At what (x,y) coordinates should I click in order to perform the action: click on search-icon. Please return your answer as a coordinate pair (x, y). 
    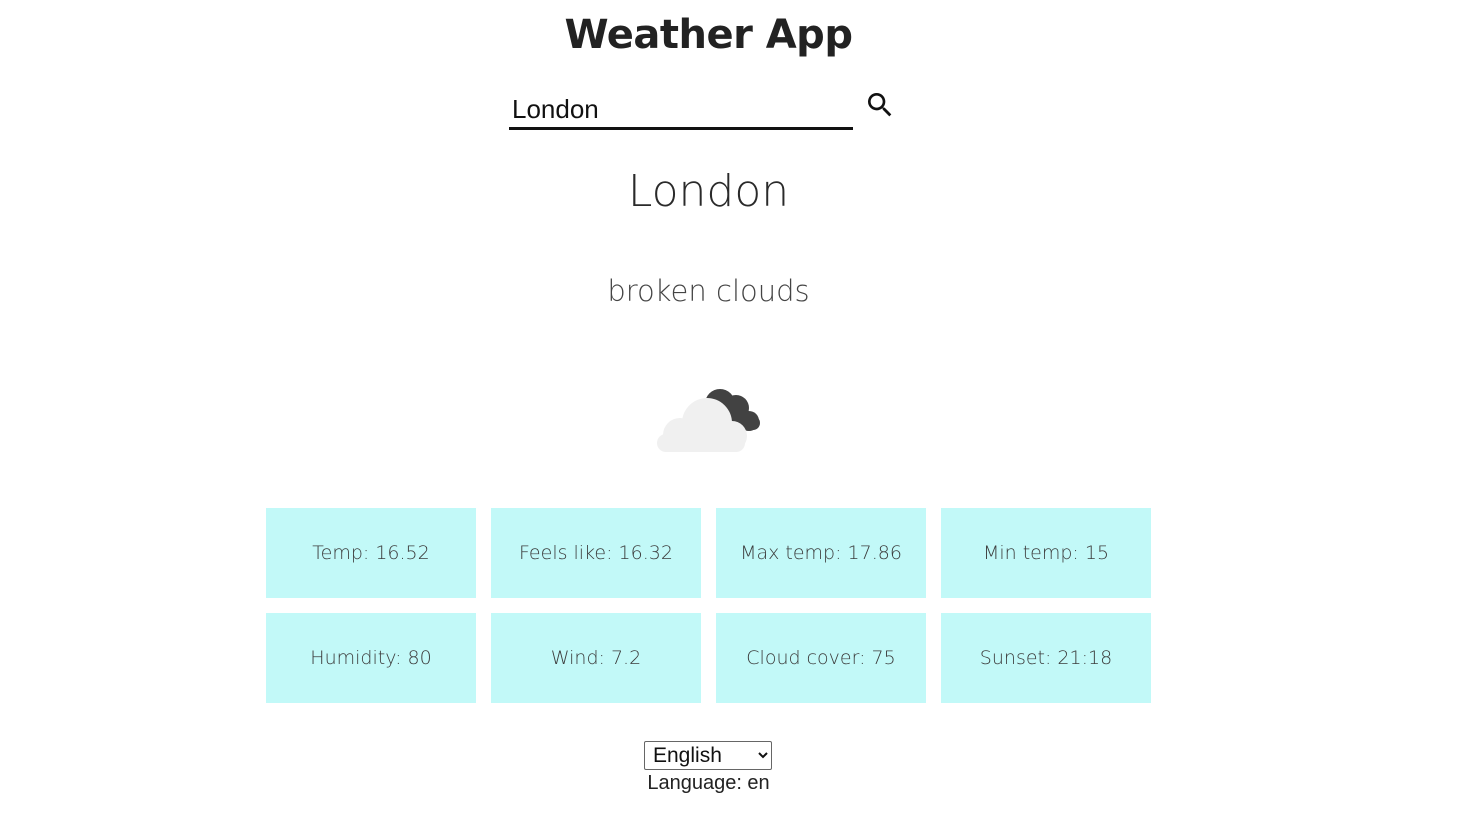
    Looking at the image, I should click on (880, 104).